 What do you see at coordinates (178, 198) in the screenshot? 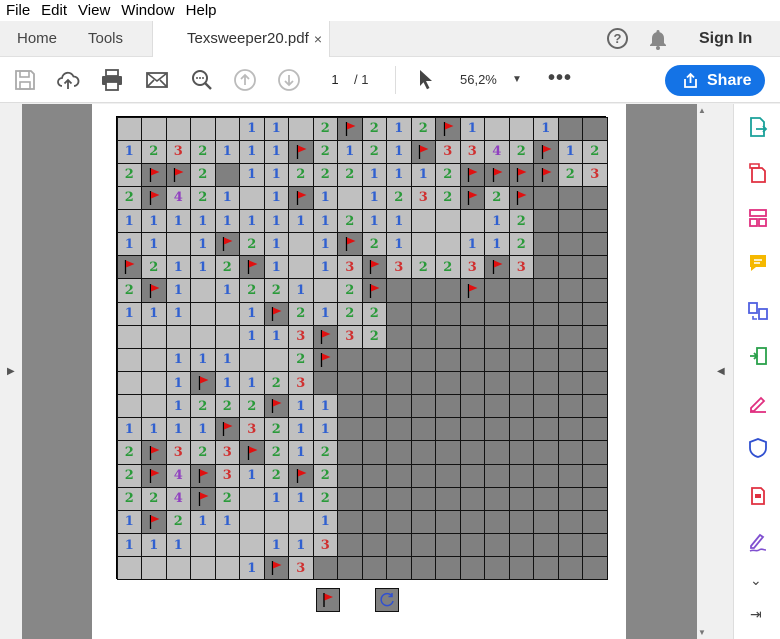
I see `number-cell: 4` at bounding box center [178, 198].